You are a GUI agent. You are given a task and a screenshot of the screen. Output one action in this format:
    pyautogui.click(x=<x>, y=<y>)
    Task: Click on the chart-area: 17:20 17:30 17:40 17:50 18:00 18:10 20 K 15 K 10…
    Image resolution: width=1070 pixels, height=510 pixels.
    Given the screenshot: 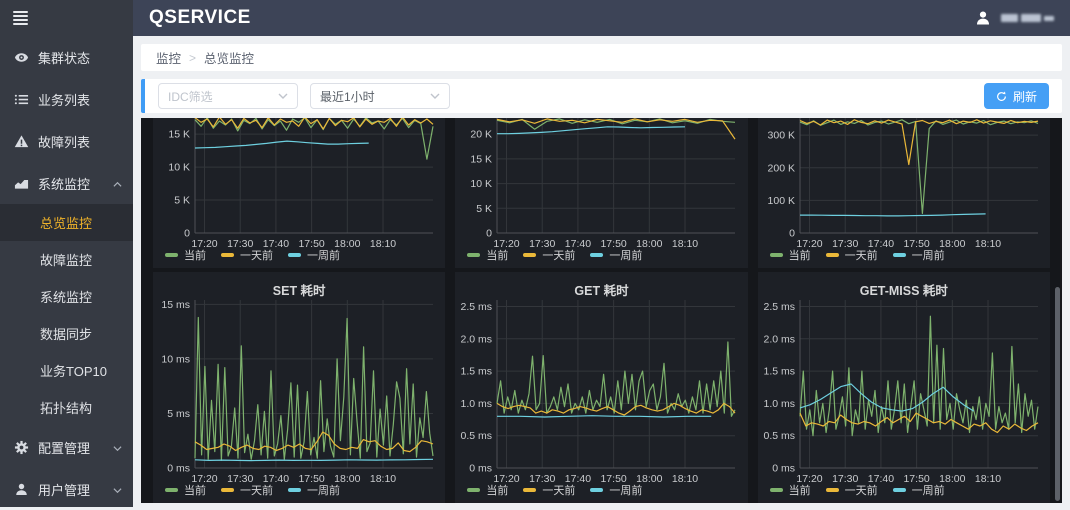 What is the action you would take?
    pyautogui.click(x=601, y=184)
    